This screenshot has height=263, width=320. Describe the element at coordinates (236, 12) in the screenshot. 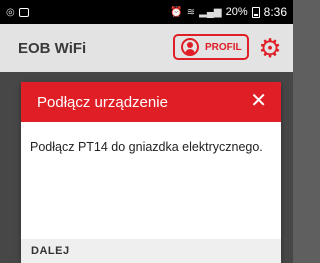

I see `battery-percent: 20%` at that location.